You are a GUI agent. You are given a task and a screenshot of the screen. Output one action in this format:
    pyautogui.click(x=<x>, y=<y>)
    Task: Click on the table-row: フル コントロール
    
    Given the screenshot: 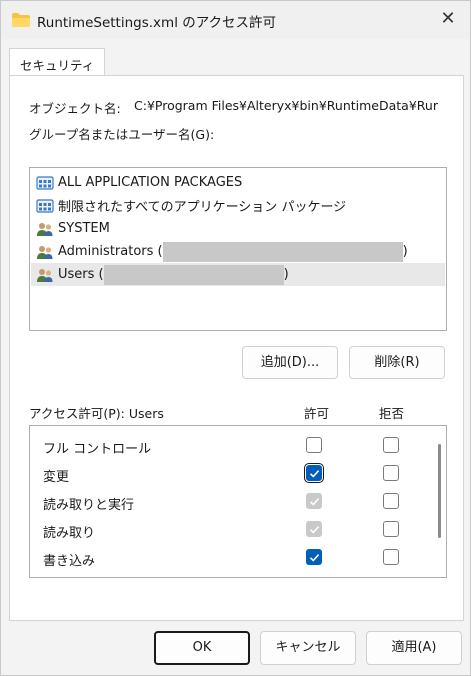 What is the action you would take?
    pyautogui.click(x=230, y=446)
    